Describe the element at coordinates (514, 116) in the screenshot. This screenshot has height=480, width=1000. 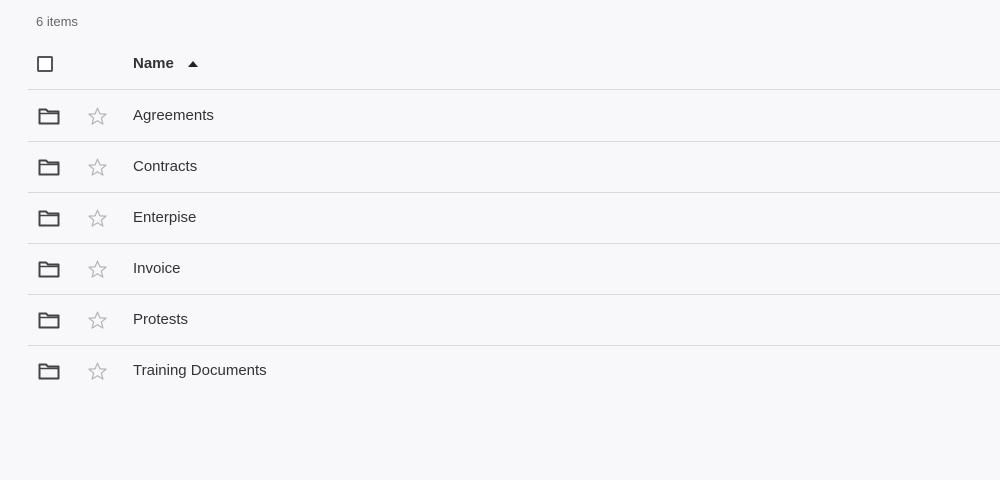
I see `list-item: Agreements` at that location.